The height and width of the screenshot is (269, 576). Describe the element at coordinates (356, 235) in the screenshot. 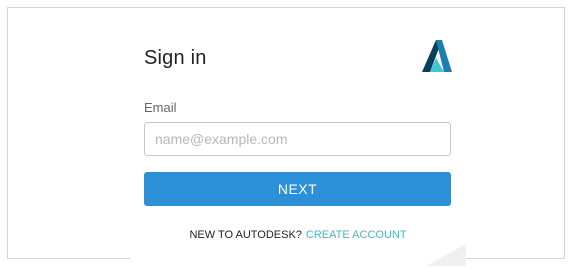

I see `create-account-link: CREATE ACCOUNT` at that location.